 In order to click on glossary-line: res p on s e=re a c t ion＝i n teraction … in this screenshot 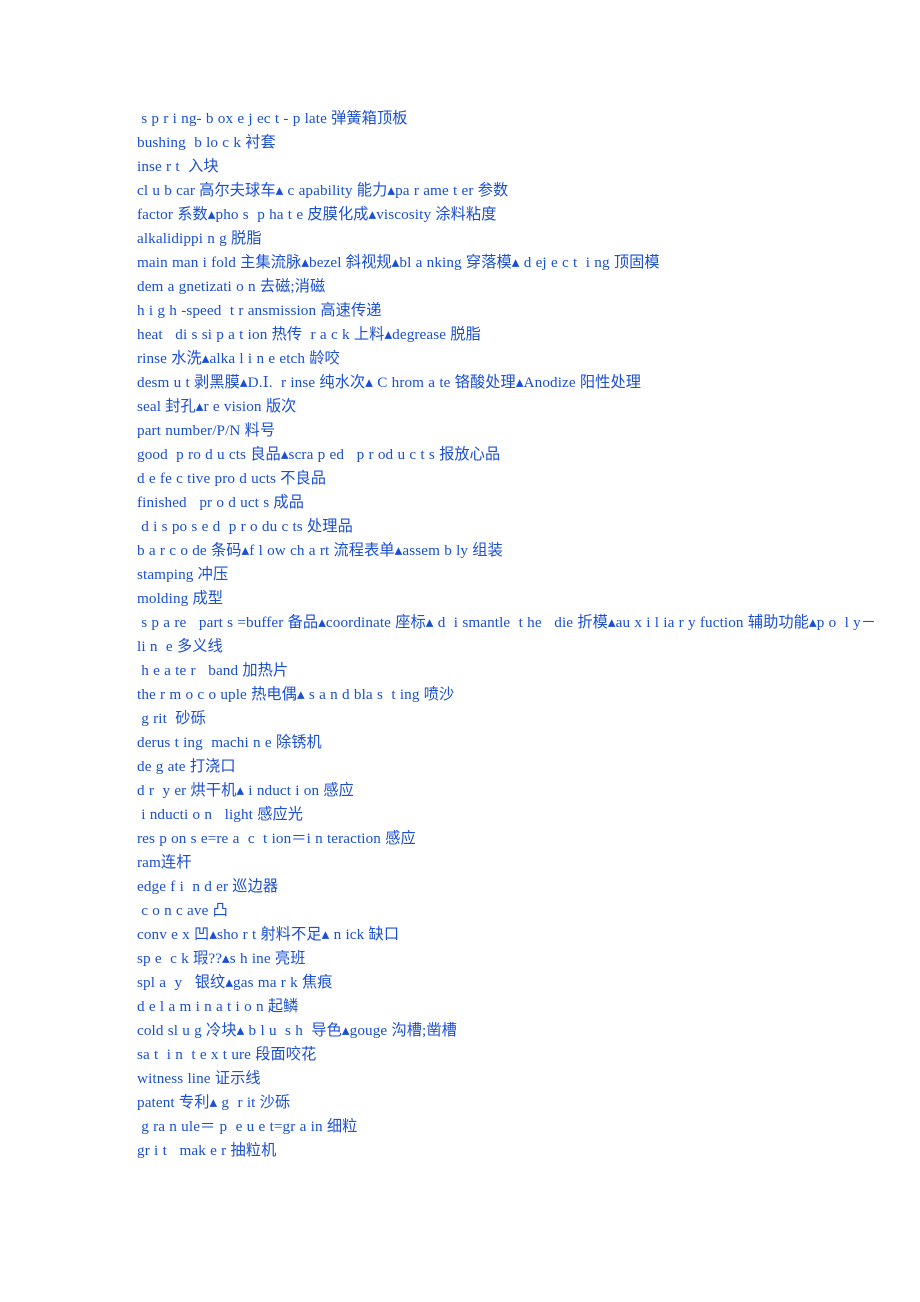, I will do `click(276, 838)`.